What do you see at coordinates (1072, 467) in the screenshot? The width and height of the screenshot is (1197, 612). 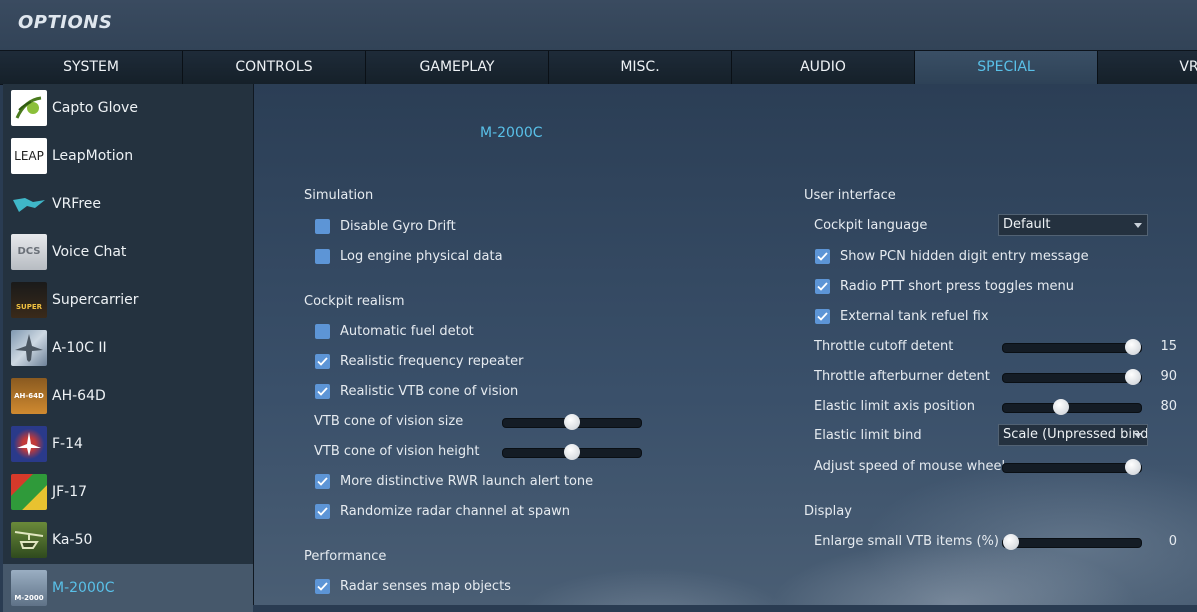 I see `mouse-wheel-slider` at bounding box center [1072, 467].